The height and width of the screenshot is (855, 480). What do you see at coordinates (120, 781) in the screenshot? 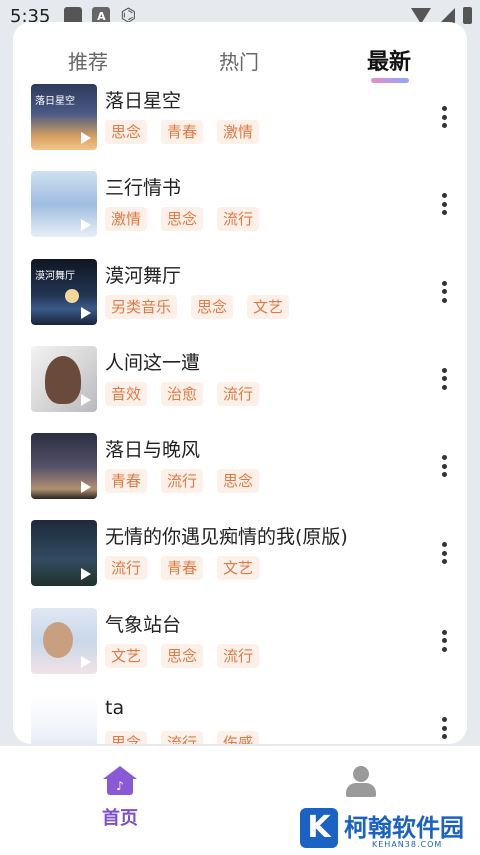
I see `home-music-icon: ♪` at bounding box center [120, 781].